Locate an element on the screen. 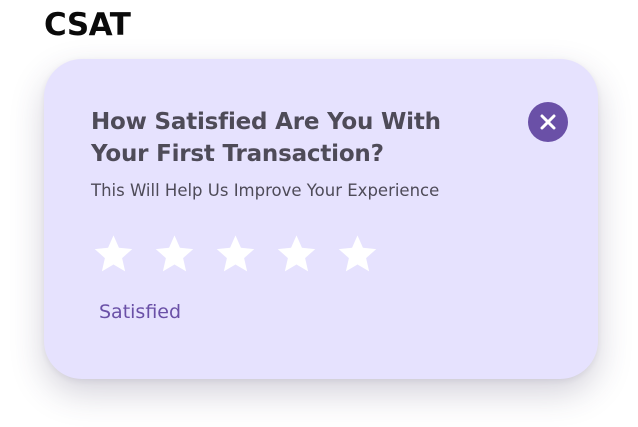  close-button is located at coordinates (548, 122).